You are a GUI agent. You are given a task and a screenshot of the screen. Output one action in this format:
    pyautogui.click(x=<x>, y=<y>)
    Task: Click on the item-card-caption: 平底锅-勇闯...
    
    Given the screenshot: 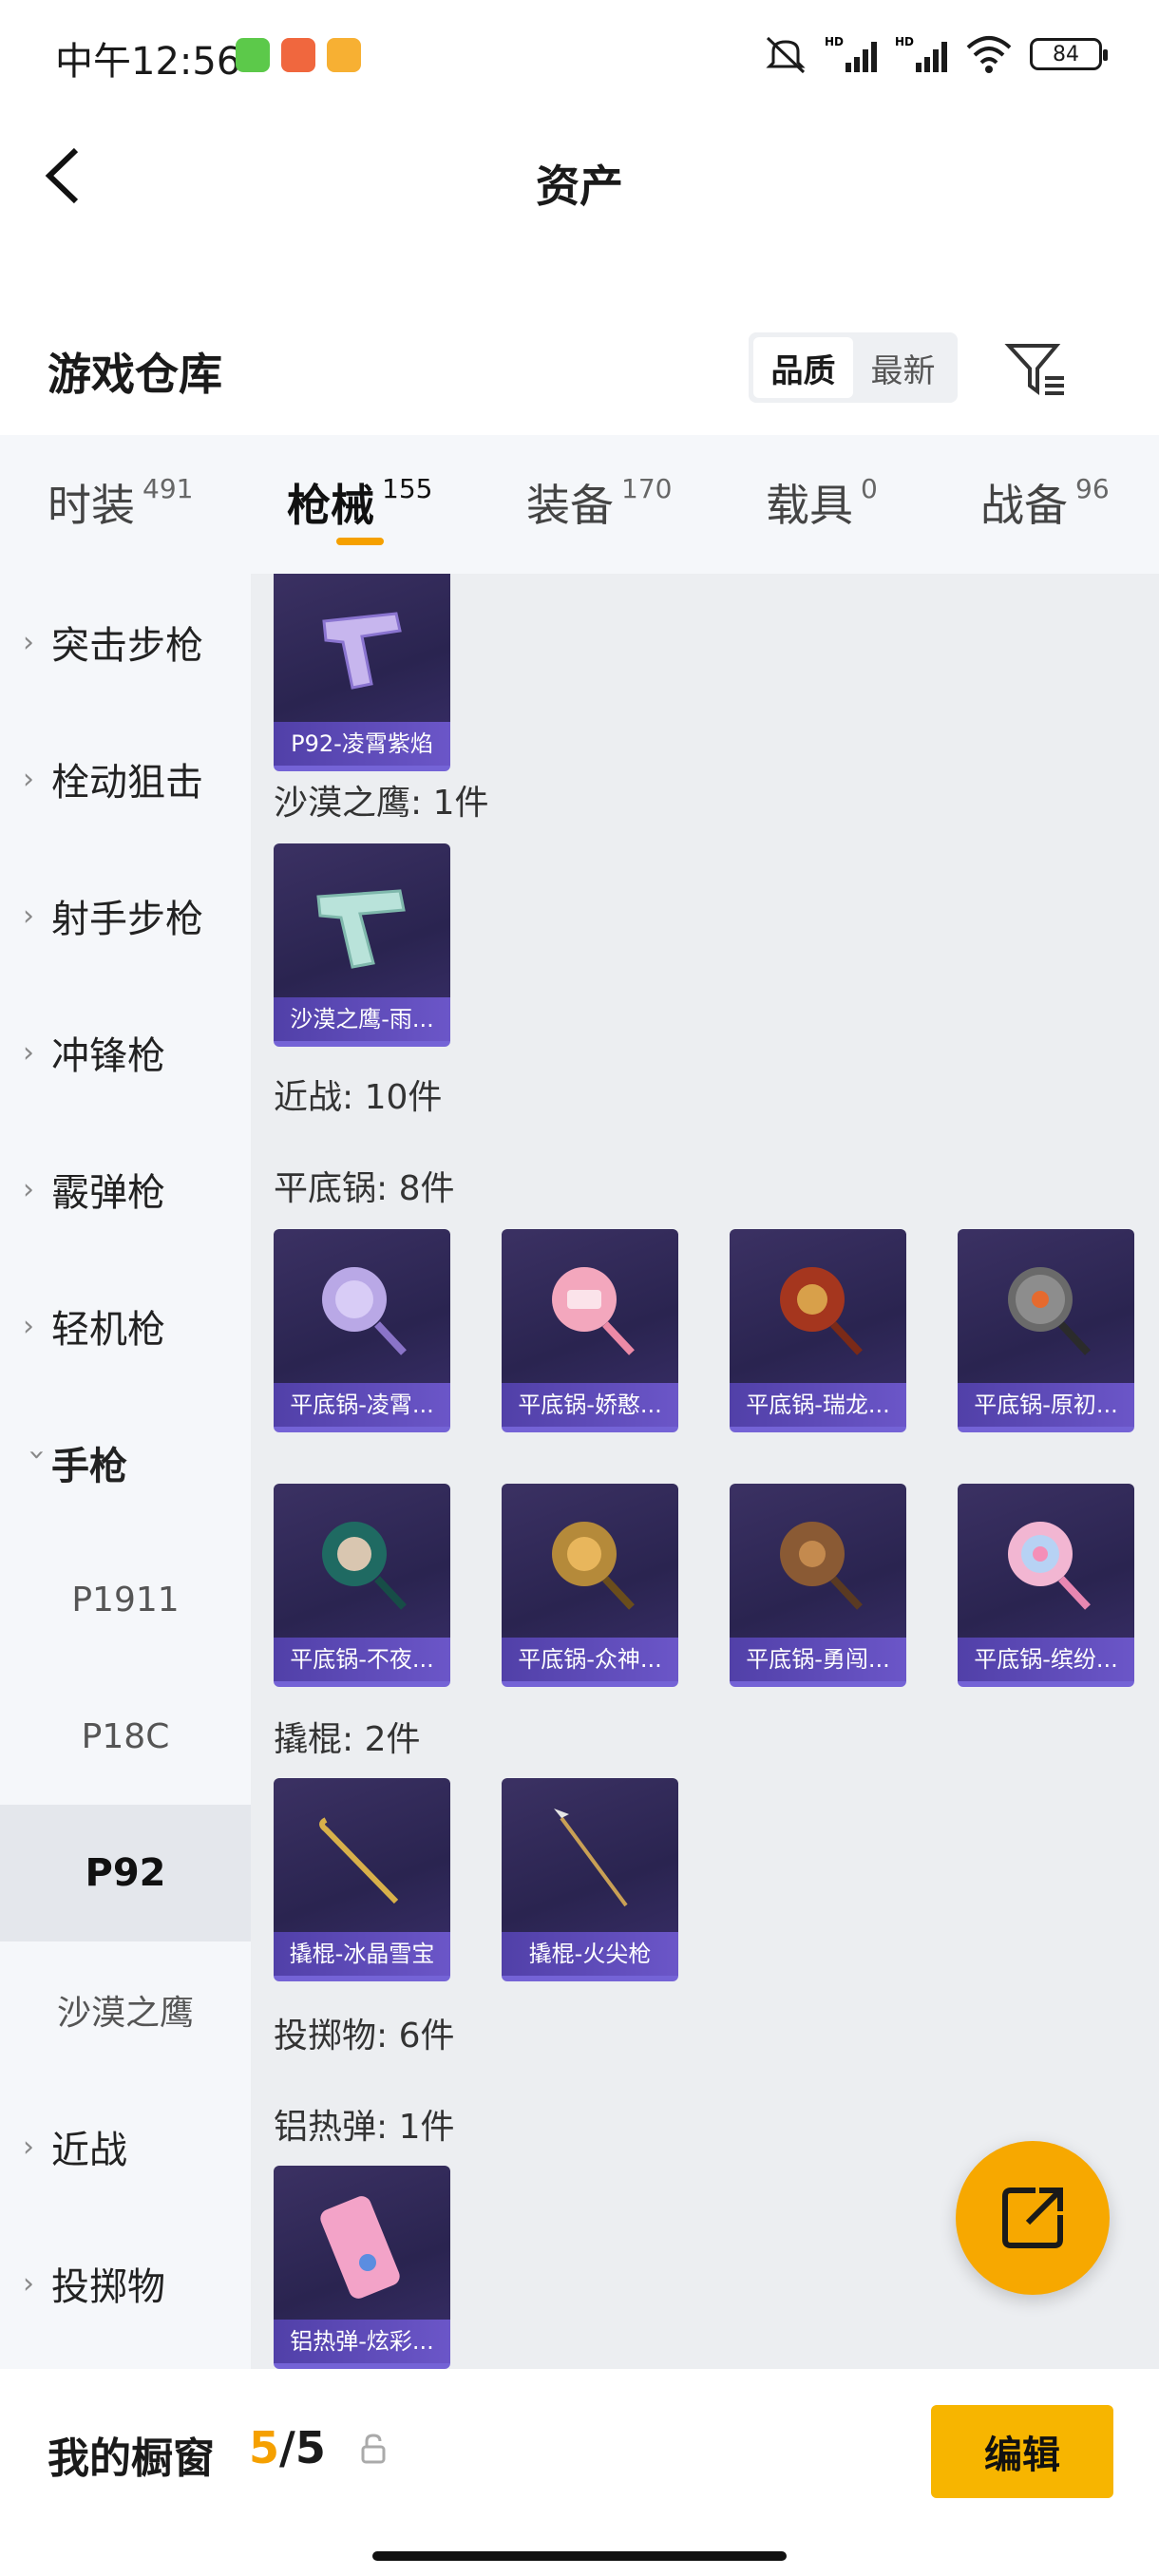 What is the action you would take?
    pyautogui.click(x=818, y=1659)
    